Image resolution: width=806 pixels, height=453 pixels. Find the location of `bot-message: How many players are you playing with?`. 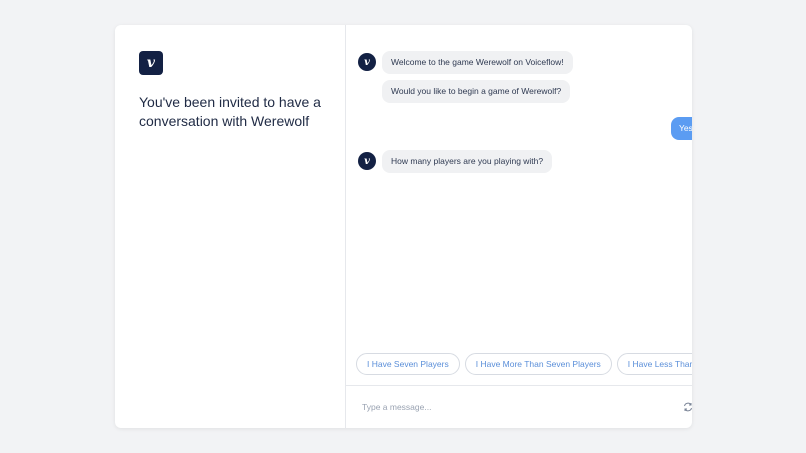

bot-message: How many players are you playing with? is located at coordinates (467, 161).